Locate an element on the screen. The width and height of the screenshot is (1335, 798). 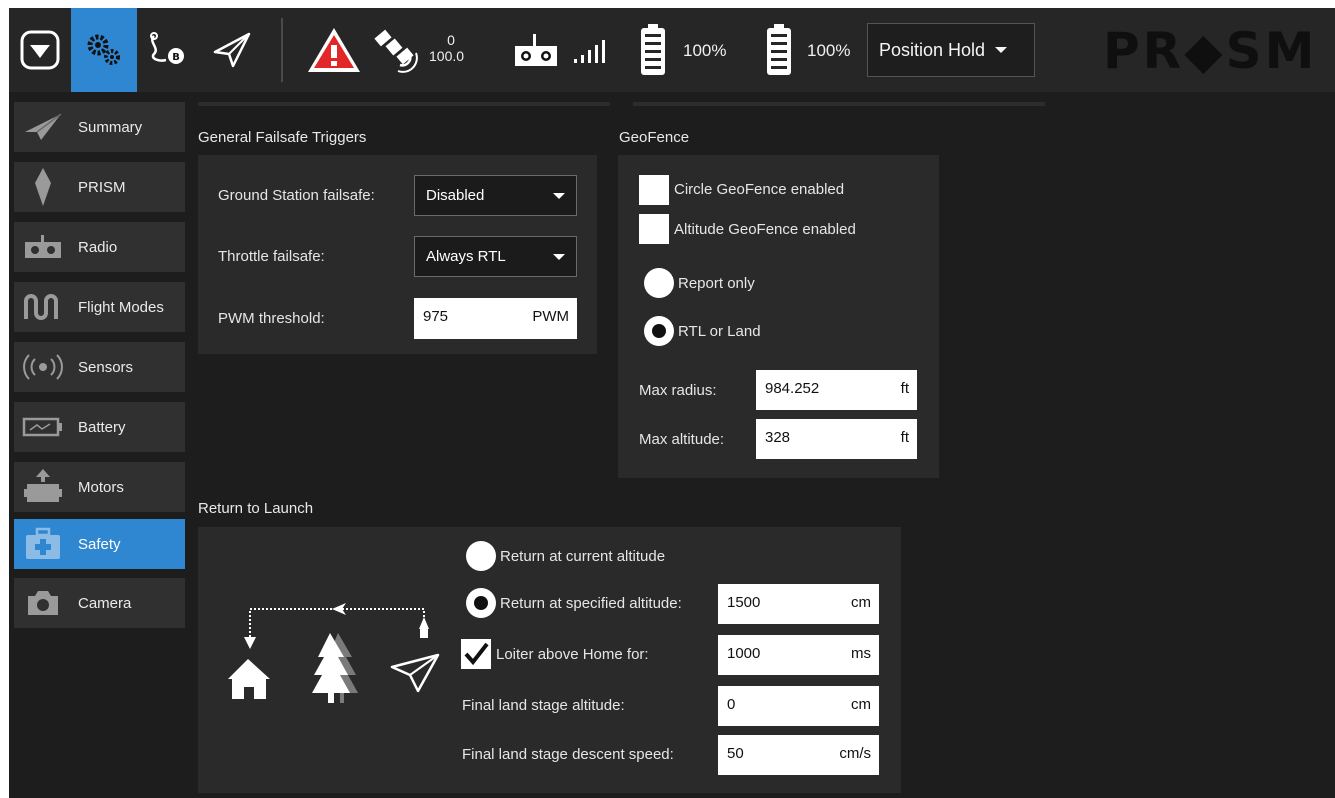
gps-count-readout: 0 is located at coordinates (451, 40).